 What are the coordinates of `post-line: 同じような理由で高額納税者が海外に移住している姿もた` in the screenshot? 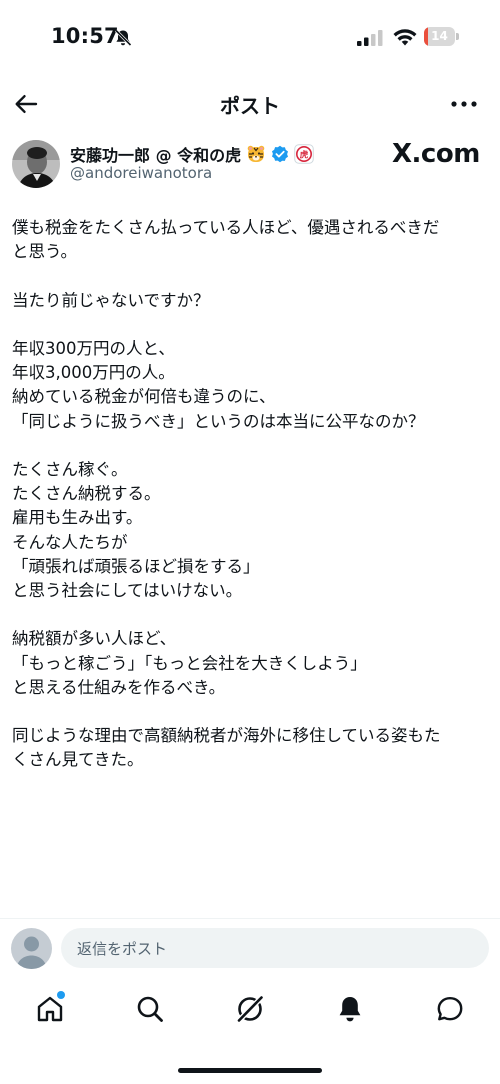 It's located at (226, 736).